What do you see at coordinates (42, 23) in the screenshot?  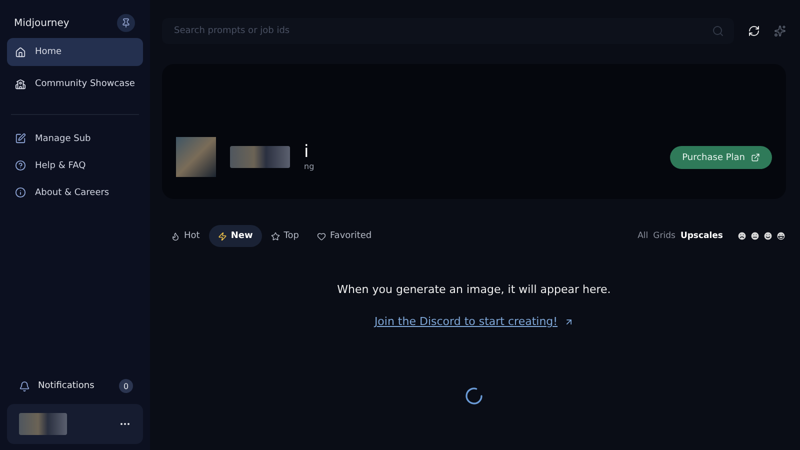 I see `brand-name: Midjourney` at bounding box center [42, 23].